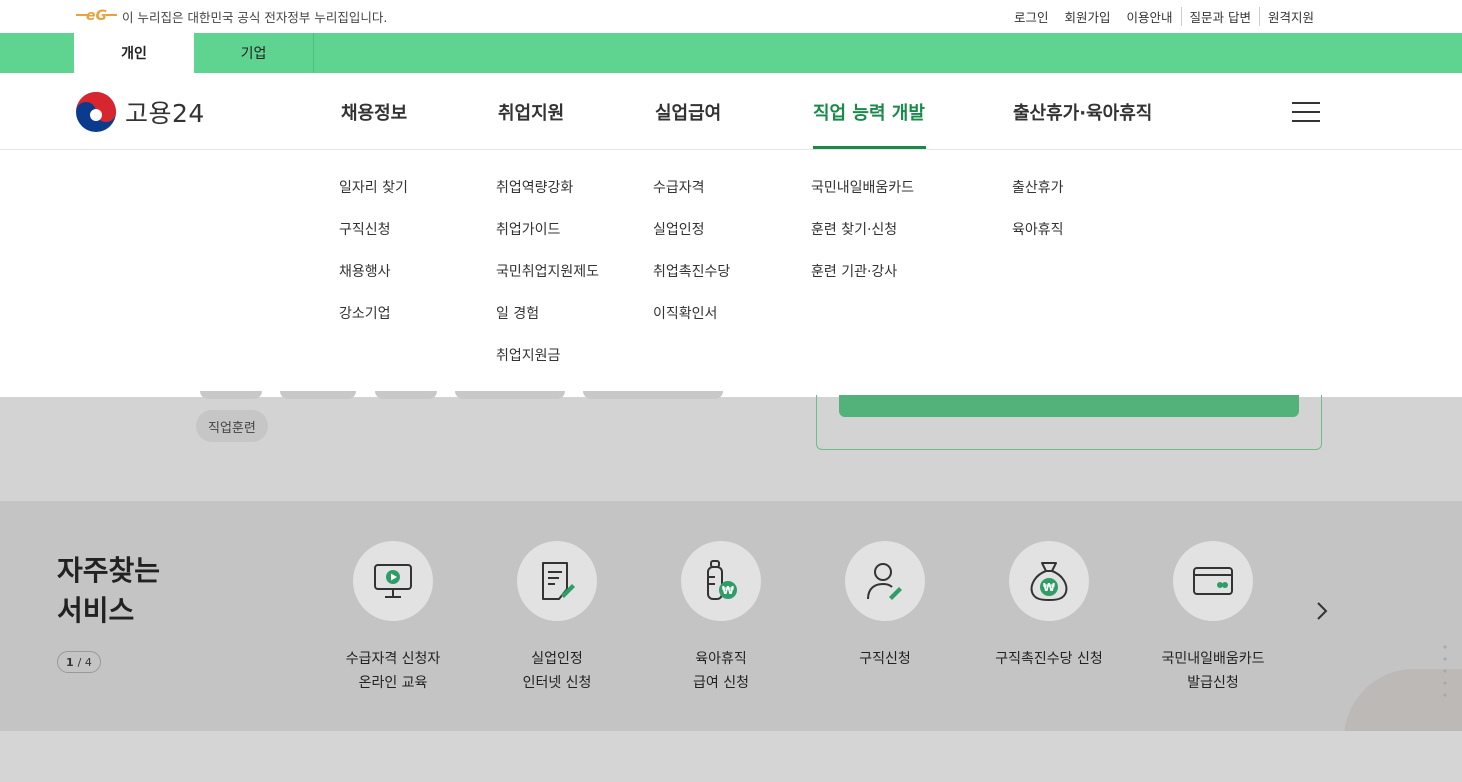 Image resolution: width=1462 pixels, height=782 pixels. What do you see at coordinates (885, 659) in the screenshot?
I see `service-label: 구직신청` at bounding box center [885, 659].